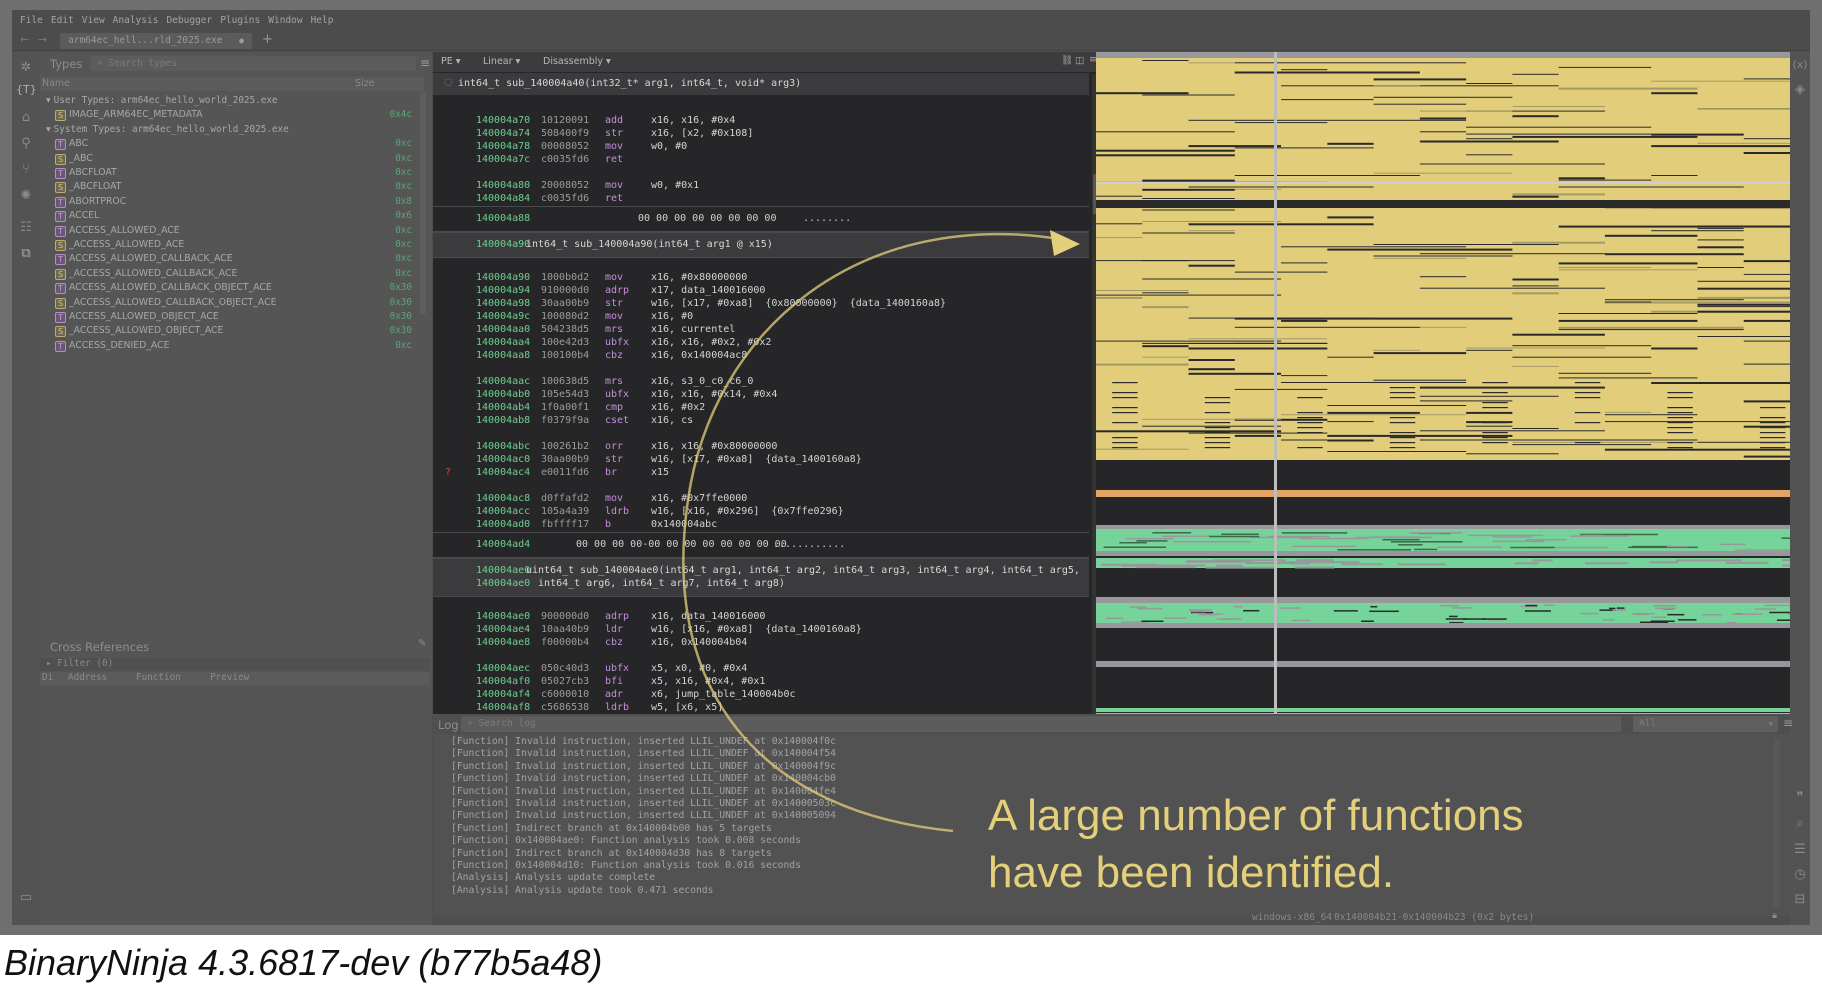  What do you see at coordinates (761, 355) in the screenshot?
I see `instruction-line: 140004aa8 100100b4 cbz x16, 0x140004ac8` at bounding box center [761, 355].